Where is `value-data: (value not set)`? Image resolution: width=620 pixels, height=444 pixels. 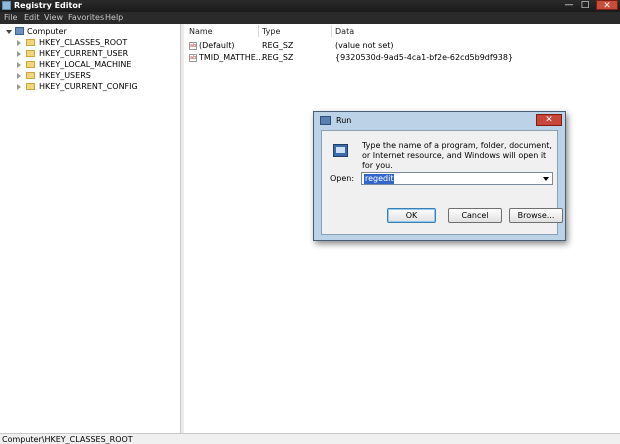 value-data: (value not set) is located at coordinates (364, 45).